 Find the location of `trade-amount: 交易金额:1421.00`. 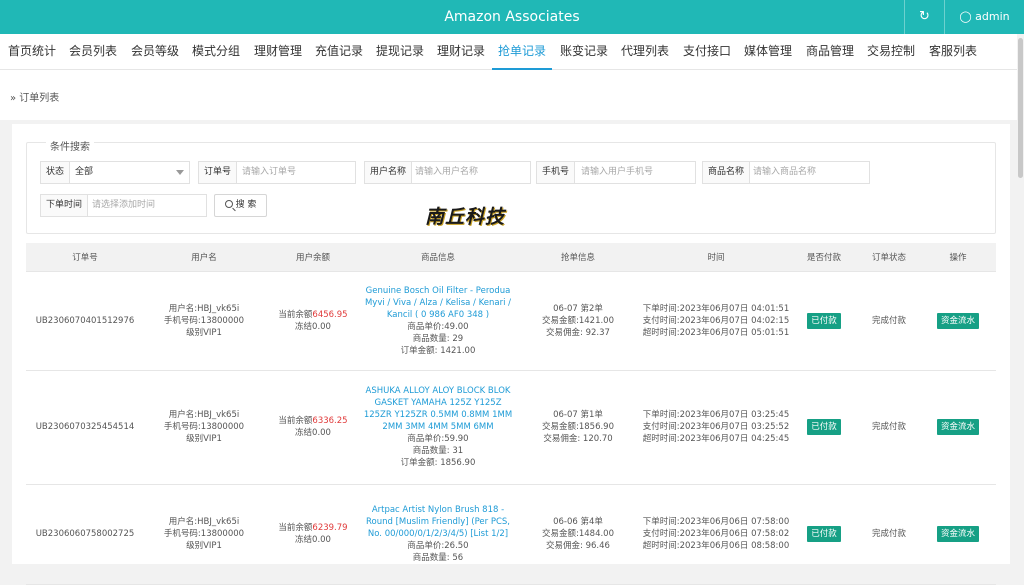

trade-amount: 交易金额:1421.00 is located at coordinates (577, 320).